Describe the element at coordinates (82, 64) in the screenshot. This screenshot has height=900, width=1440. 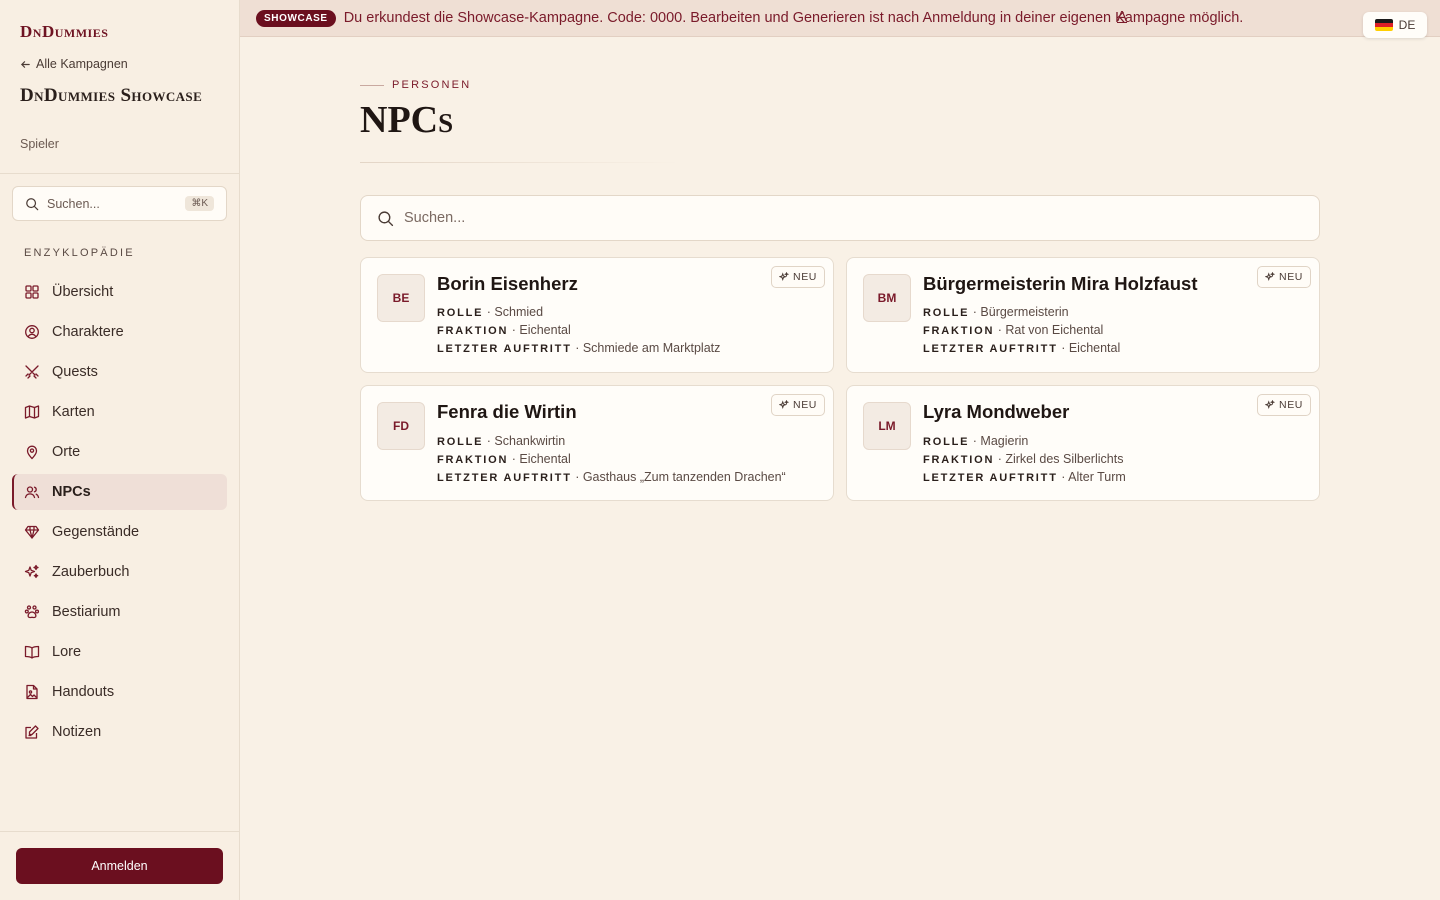
I see `back-link-label: Alle Kampagnen` at that location.